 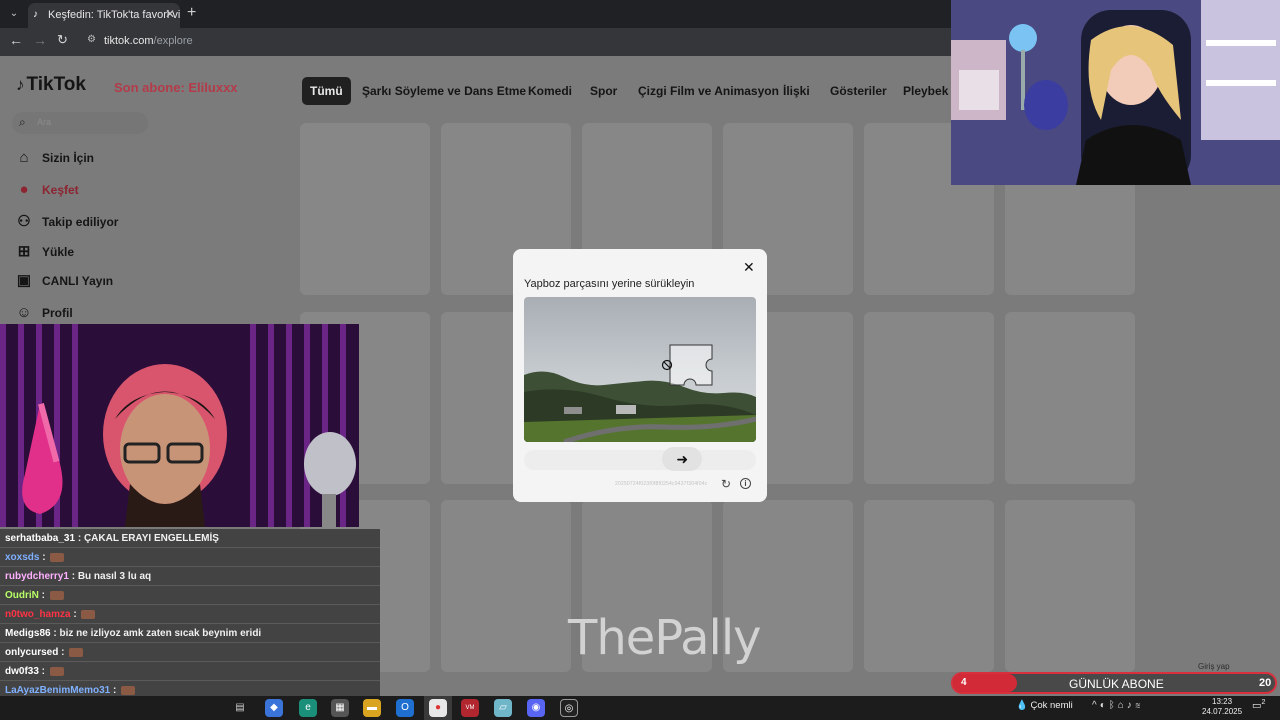 What do you see at coordinates (503, 708) in the screenshot?
I see `notes-icon: ▱` at bounding box center [503, 708].